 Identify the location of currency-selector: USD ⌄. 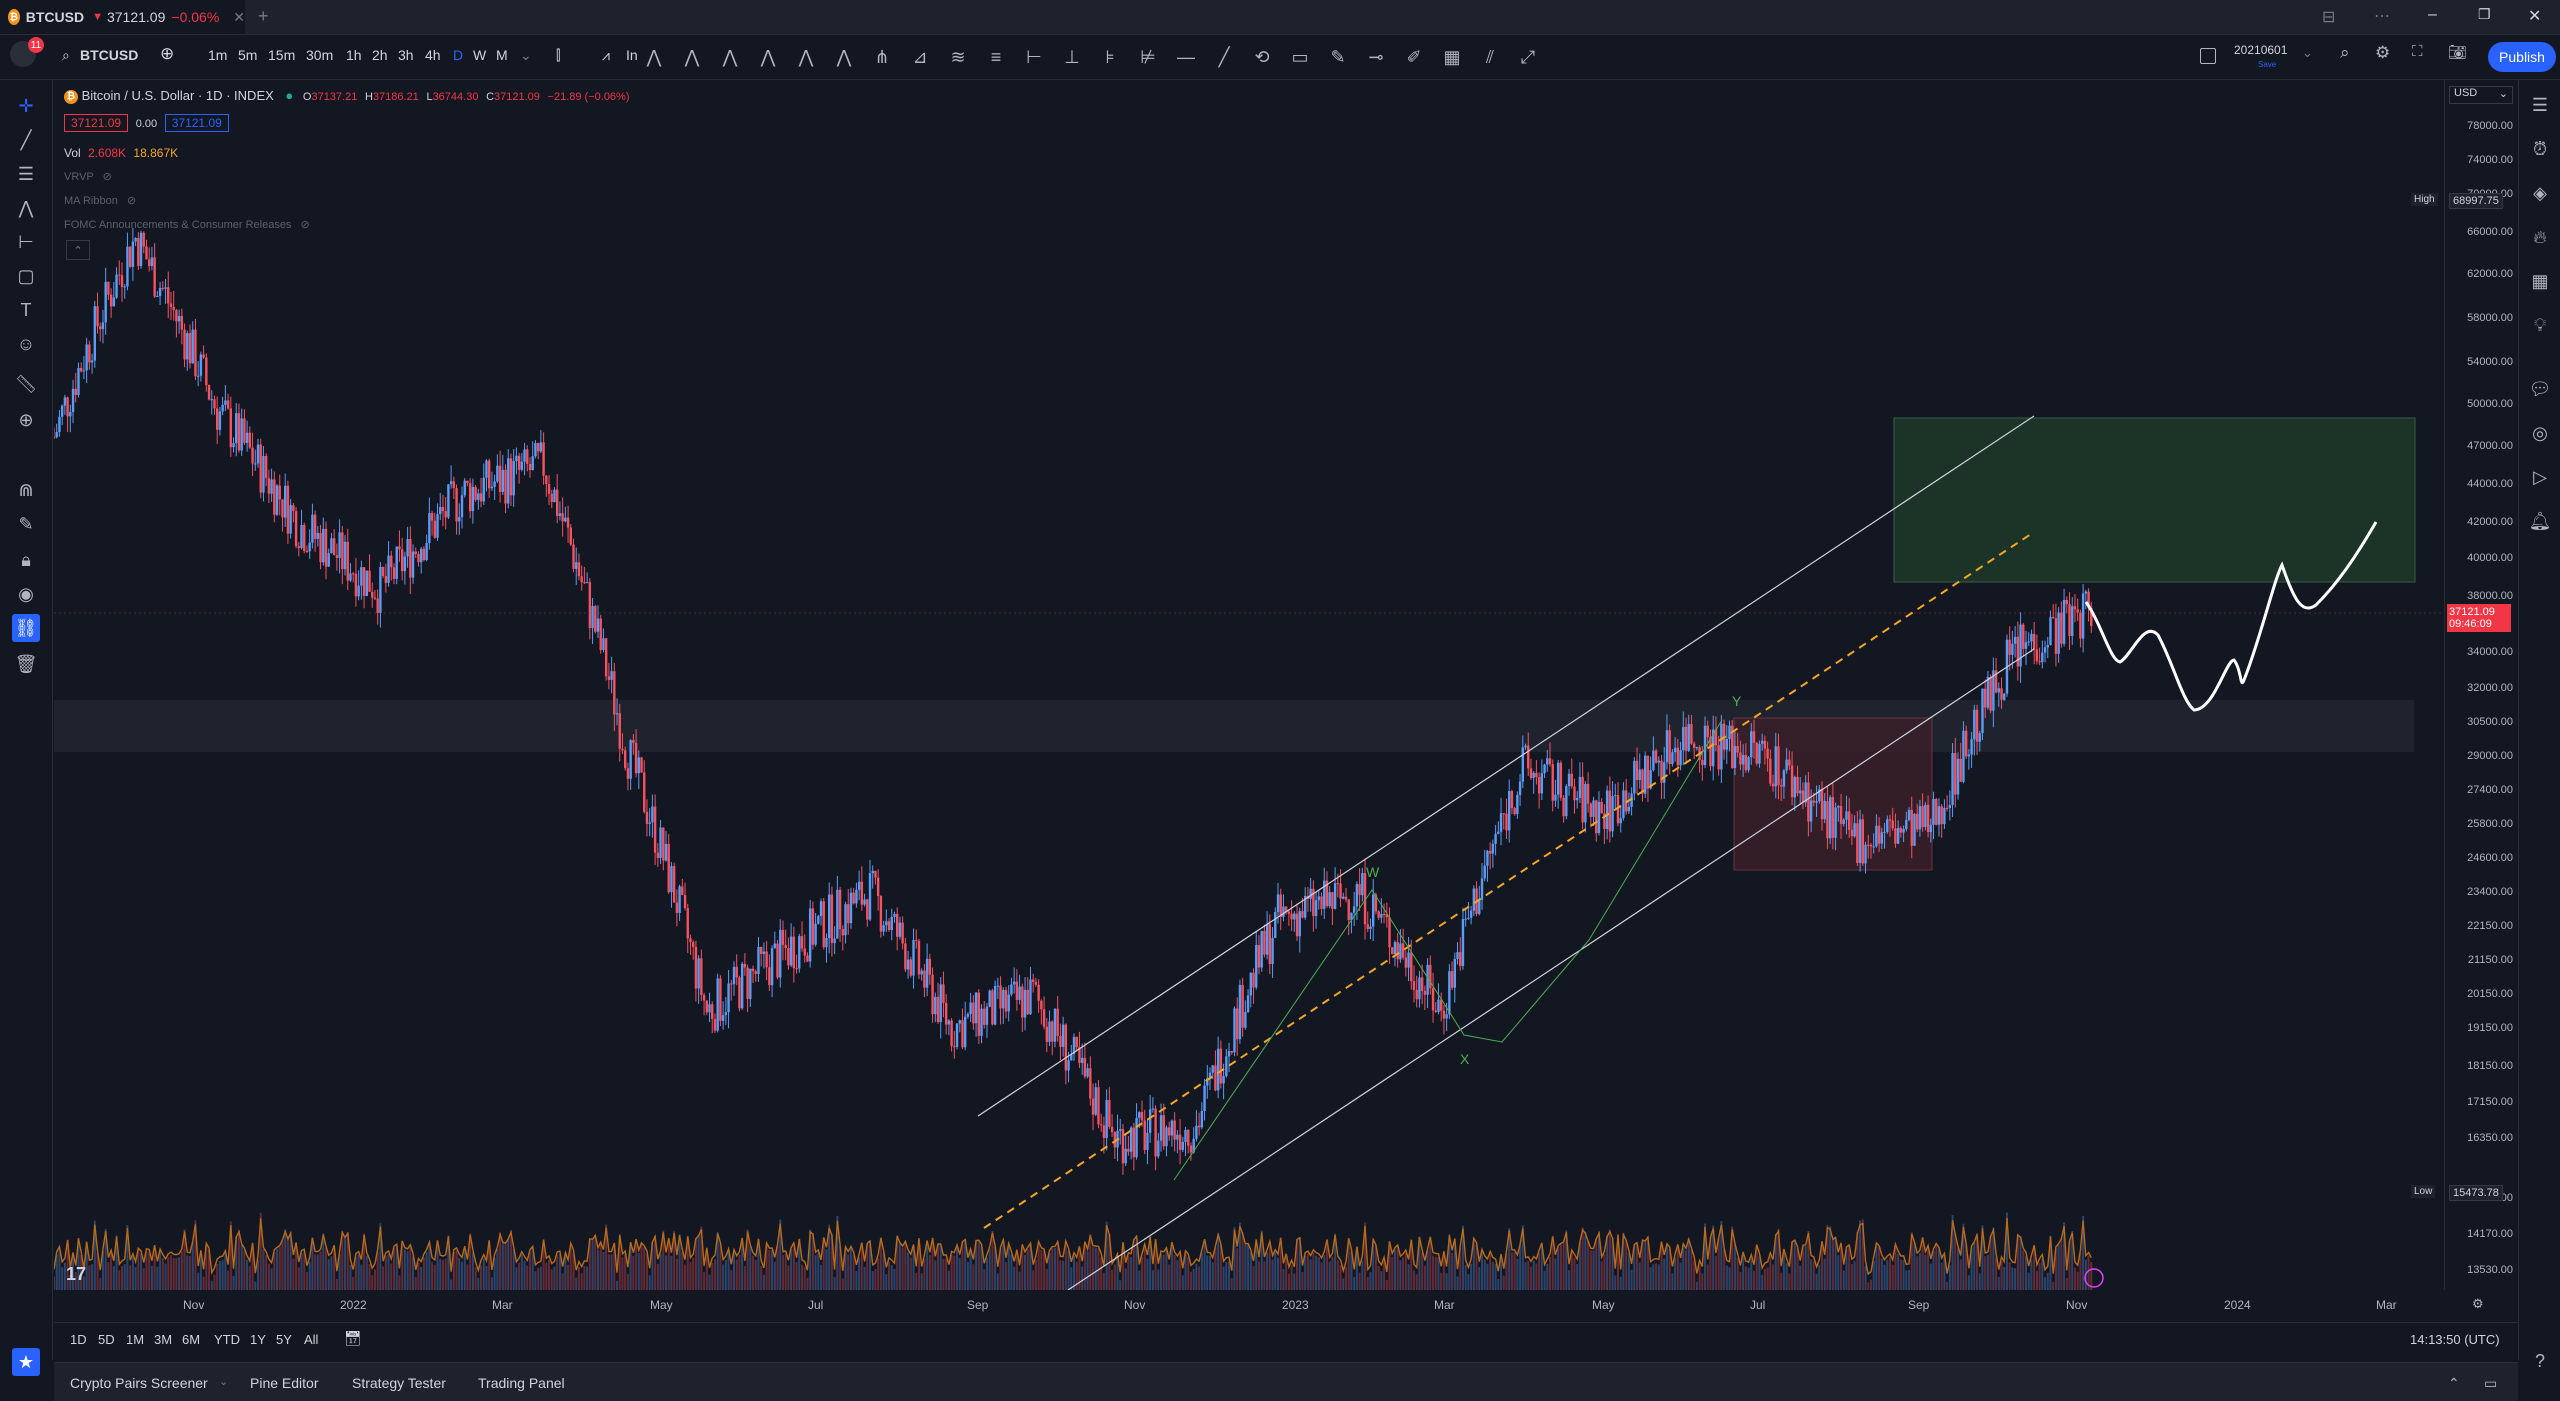
(2481, 95).